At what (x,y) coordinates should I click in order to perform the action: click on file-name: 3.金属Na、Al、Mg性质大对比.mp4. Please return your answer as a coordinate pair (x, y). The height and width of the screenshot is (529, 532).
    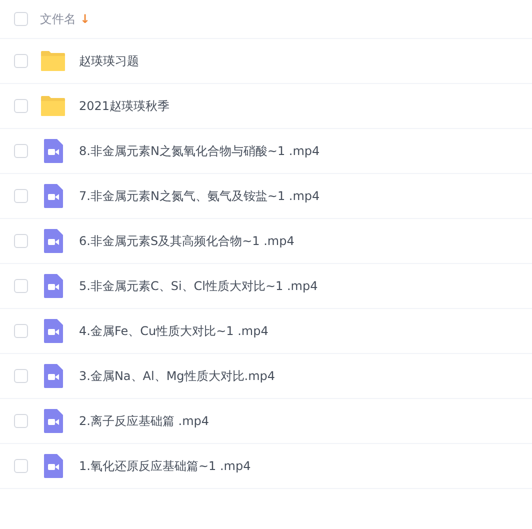
    Looking at the image, I should click on (177, 376).